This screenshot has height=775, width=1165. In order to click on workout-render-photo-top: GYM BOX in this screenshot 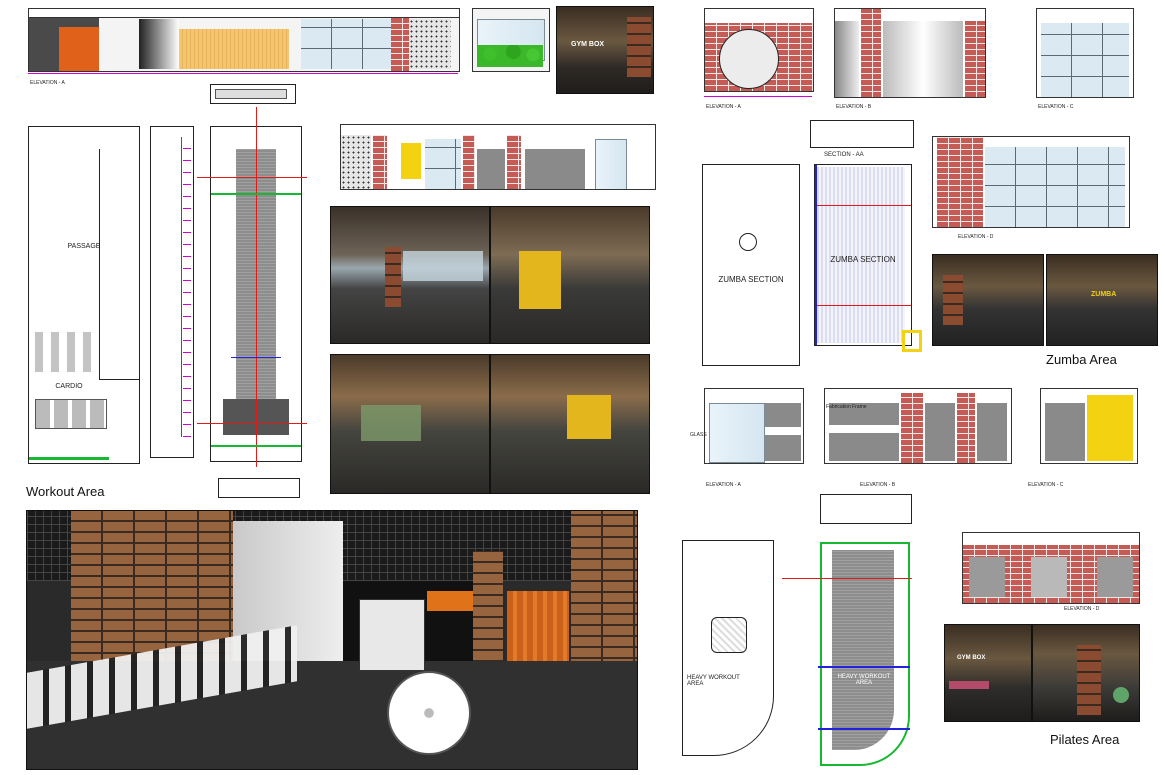, I will do `click(605, 50)`.